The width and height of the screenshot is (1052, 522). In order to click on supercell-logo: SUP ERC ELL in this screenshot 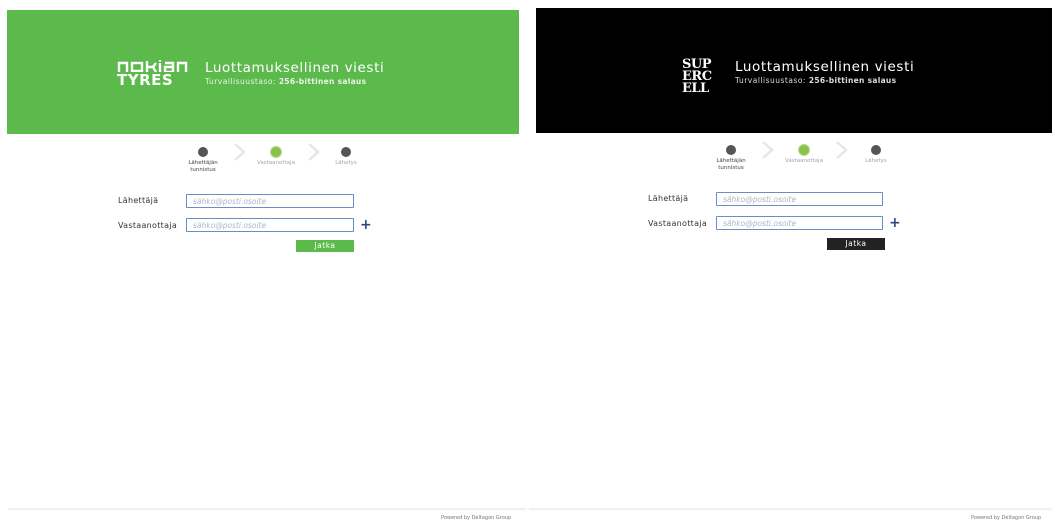, I will do `click(697, 77)`.